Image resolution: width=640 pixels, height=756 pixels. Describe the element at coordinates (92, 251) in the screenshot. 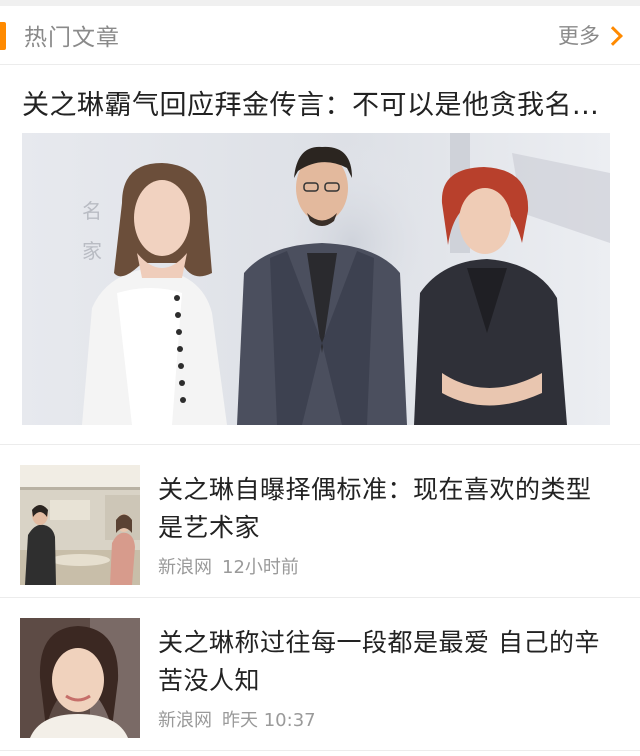

I see `svg-text: 家` at that location.